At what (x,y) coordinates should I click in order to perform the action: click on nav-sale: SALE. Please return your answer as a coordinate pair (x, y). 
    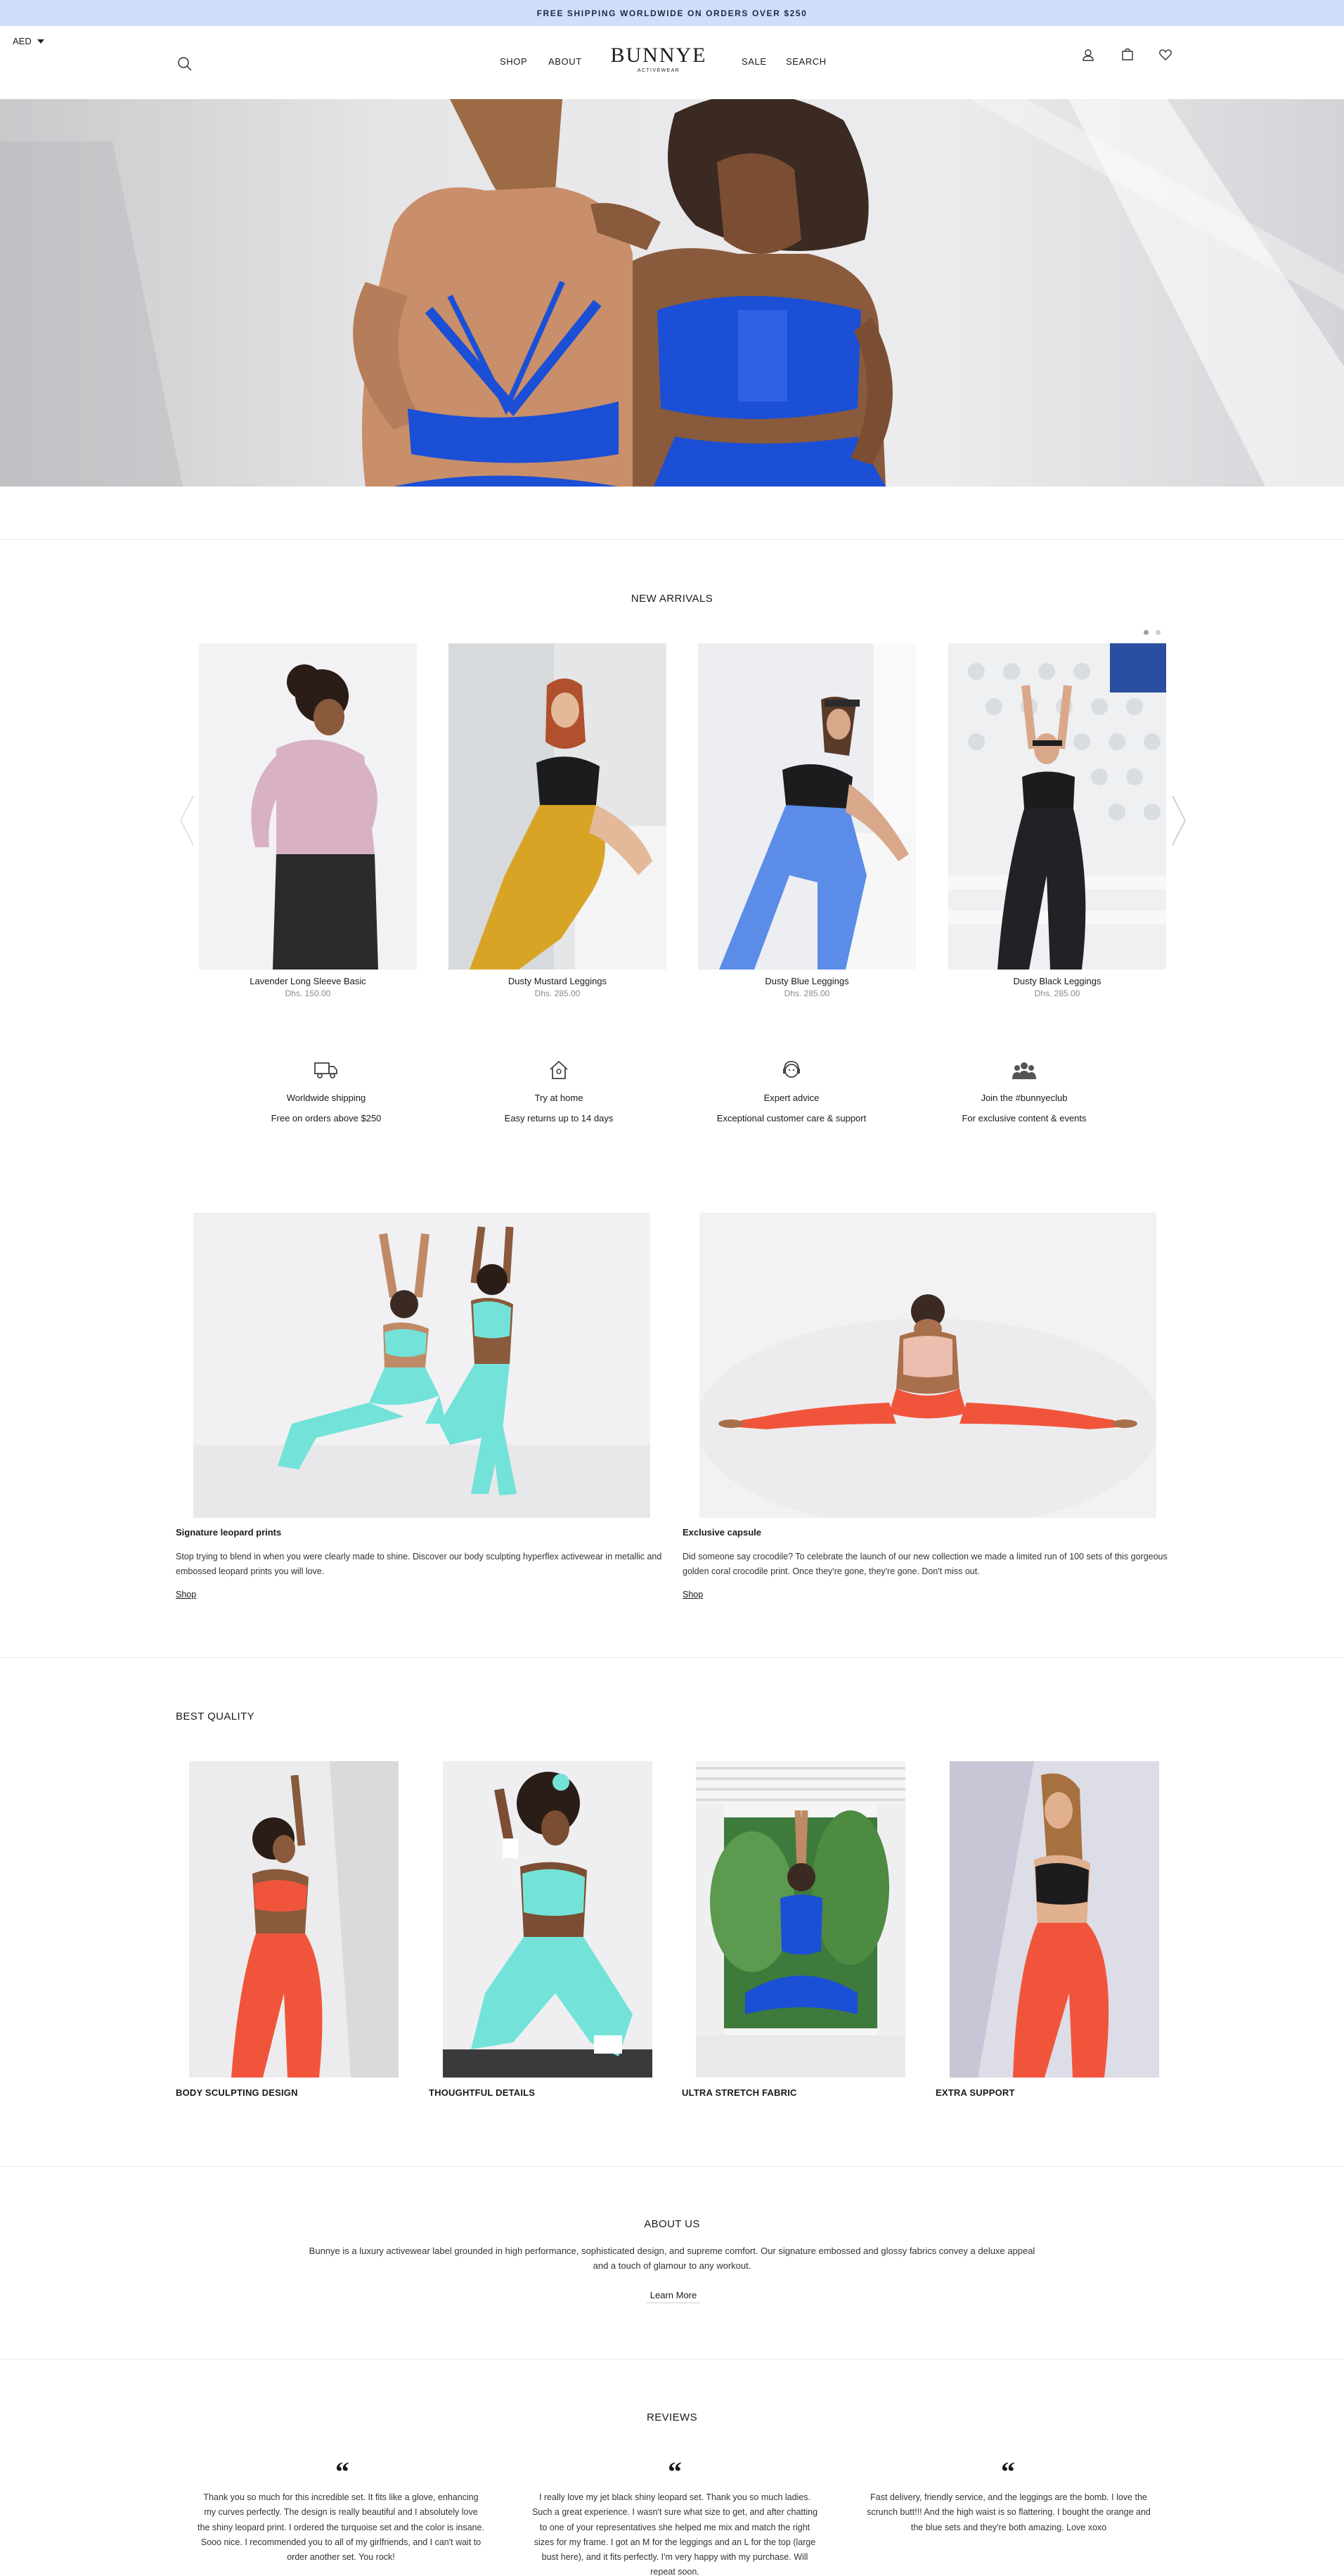
    Looking at the image, I should click on (754, 61).